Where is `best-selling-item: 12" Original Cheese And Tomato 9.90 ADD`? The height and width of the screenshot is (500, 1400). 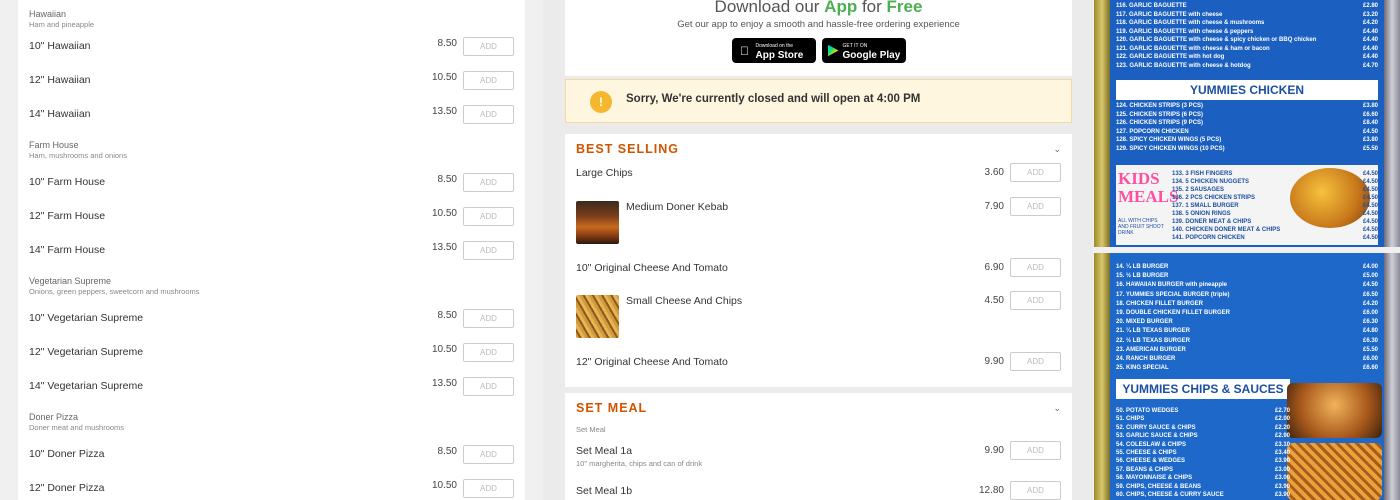 best-selling-item: 12" Original Cheese And Tomato 9.90 ADD is located at coordinates (818, 364).